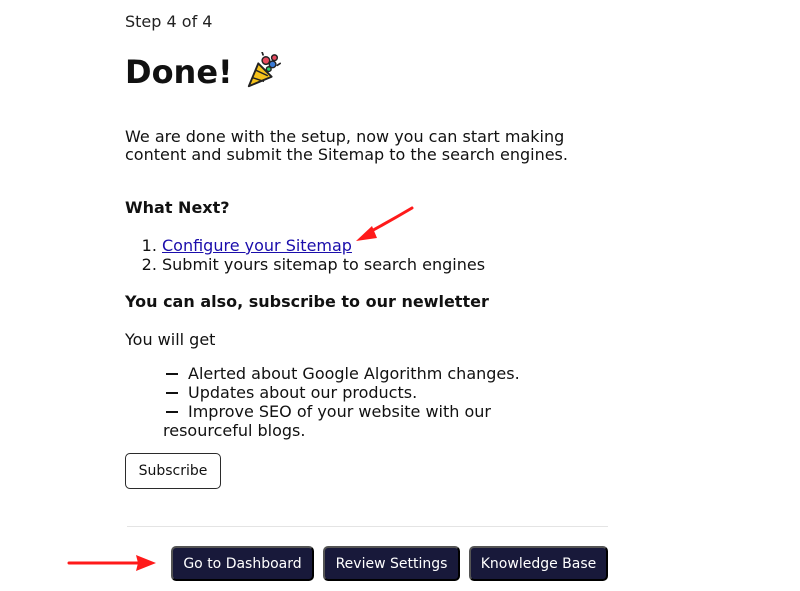  What do you see at coordinates (303, 392) in the screenshot?
I see `benefit-text: Updates about our products.` at bounding box center [303, 392].